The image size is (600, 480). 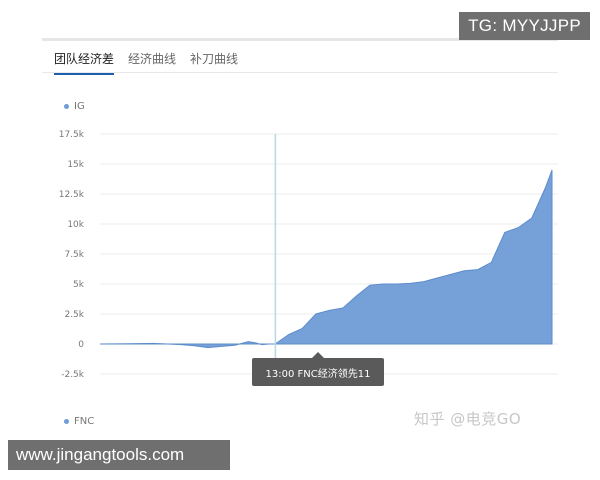 What do you see at coordinates (66, 421) in the screenshot?
I see `legend-dot-icon` at bounding box center [66, 421].